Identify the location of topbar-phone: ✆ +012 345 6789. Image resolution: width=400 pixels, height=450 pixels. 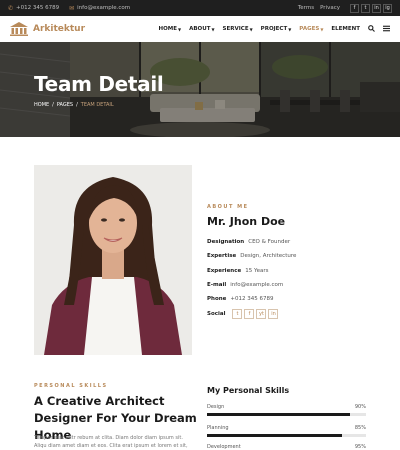
(33, 8).